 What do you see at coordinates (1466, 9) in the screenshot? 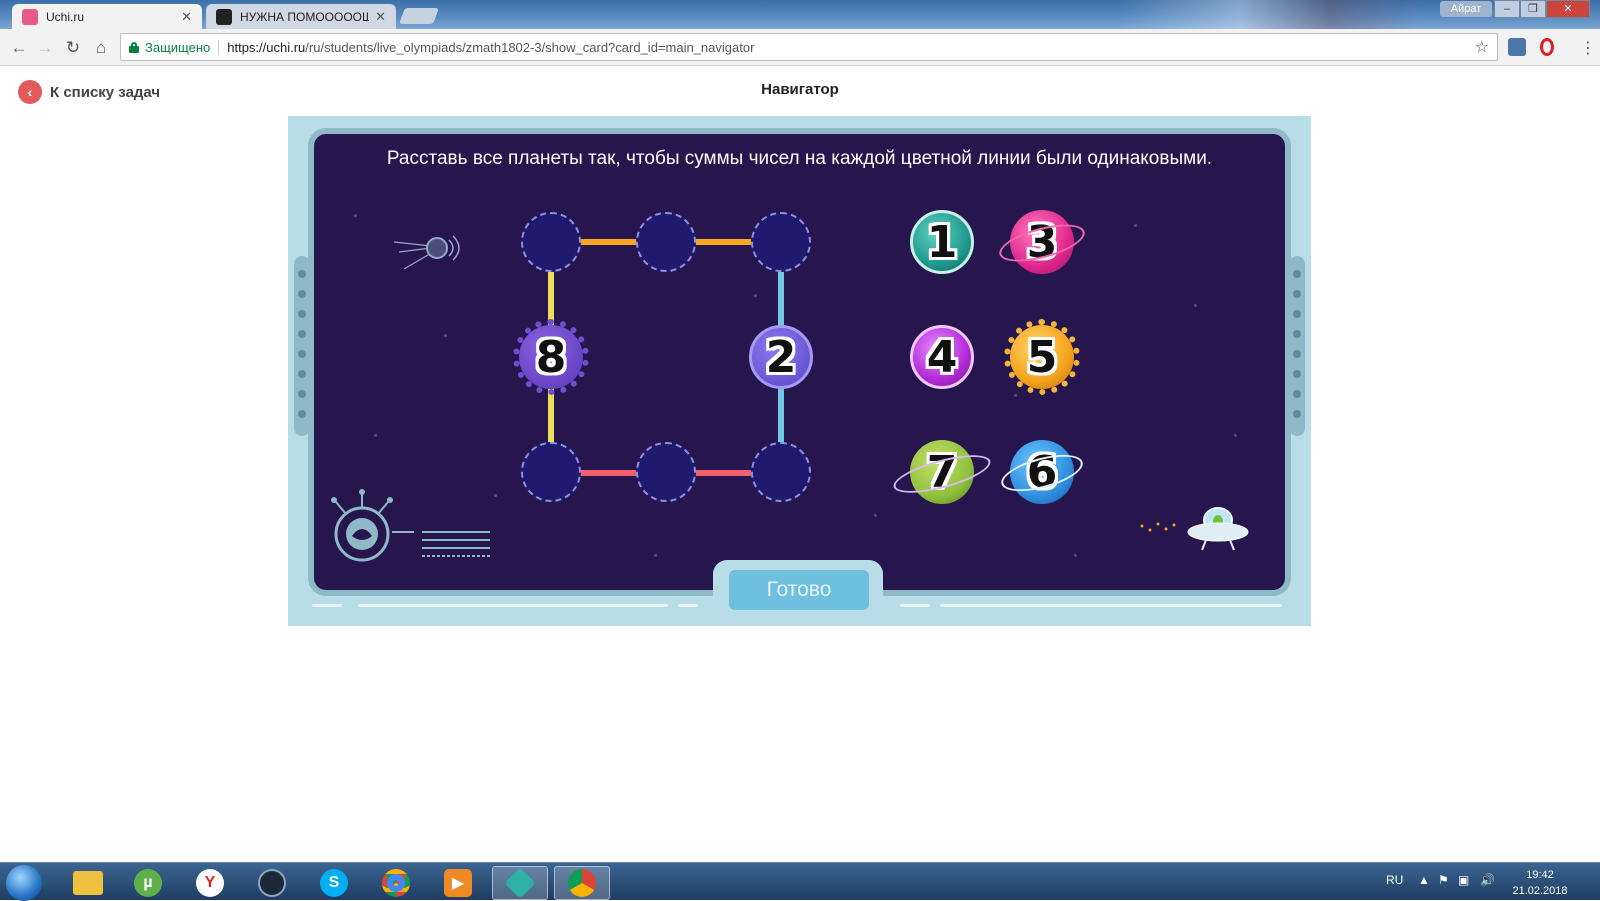
I see `profile-badge: Айрат` at bounding box center [1466, 9].